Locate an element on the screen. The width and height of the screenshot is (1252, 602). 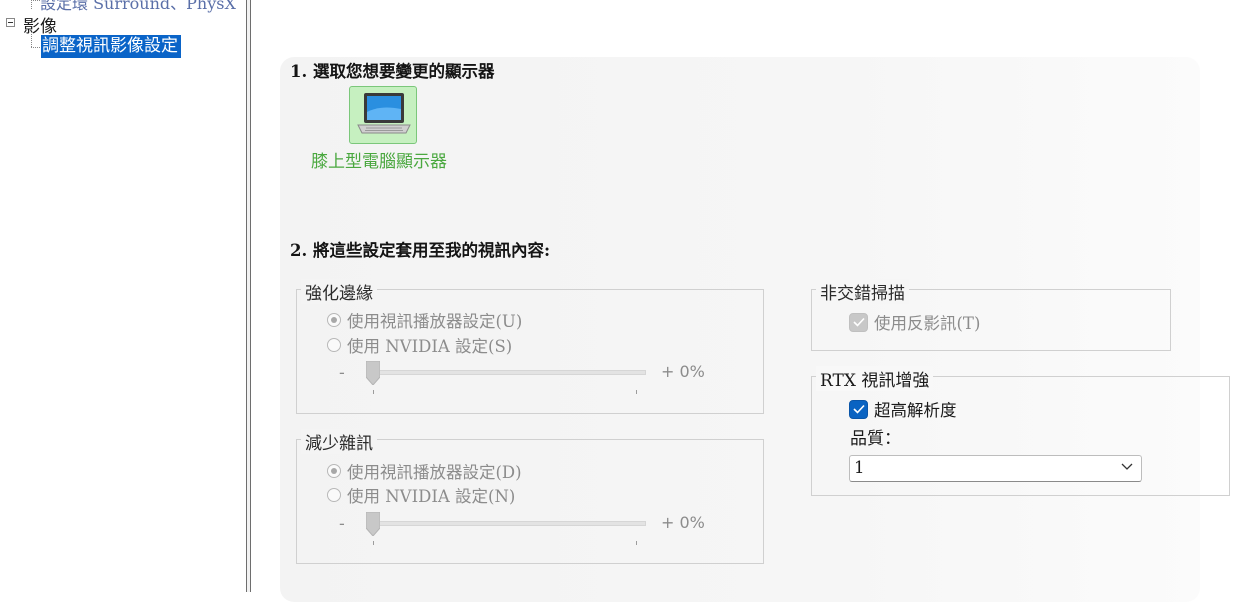
tree-item-image: 影像 is located at coordinates (40, 24).